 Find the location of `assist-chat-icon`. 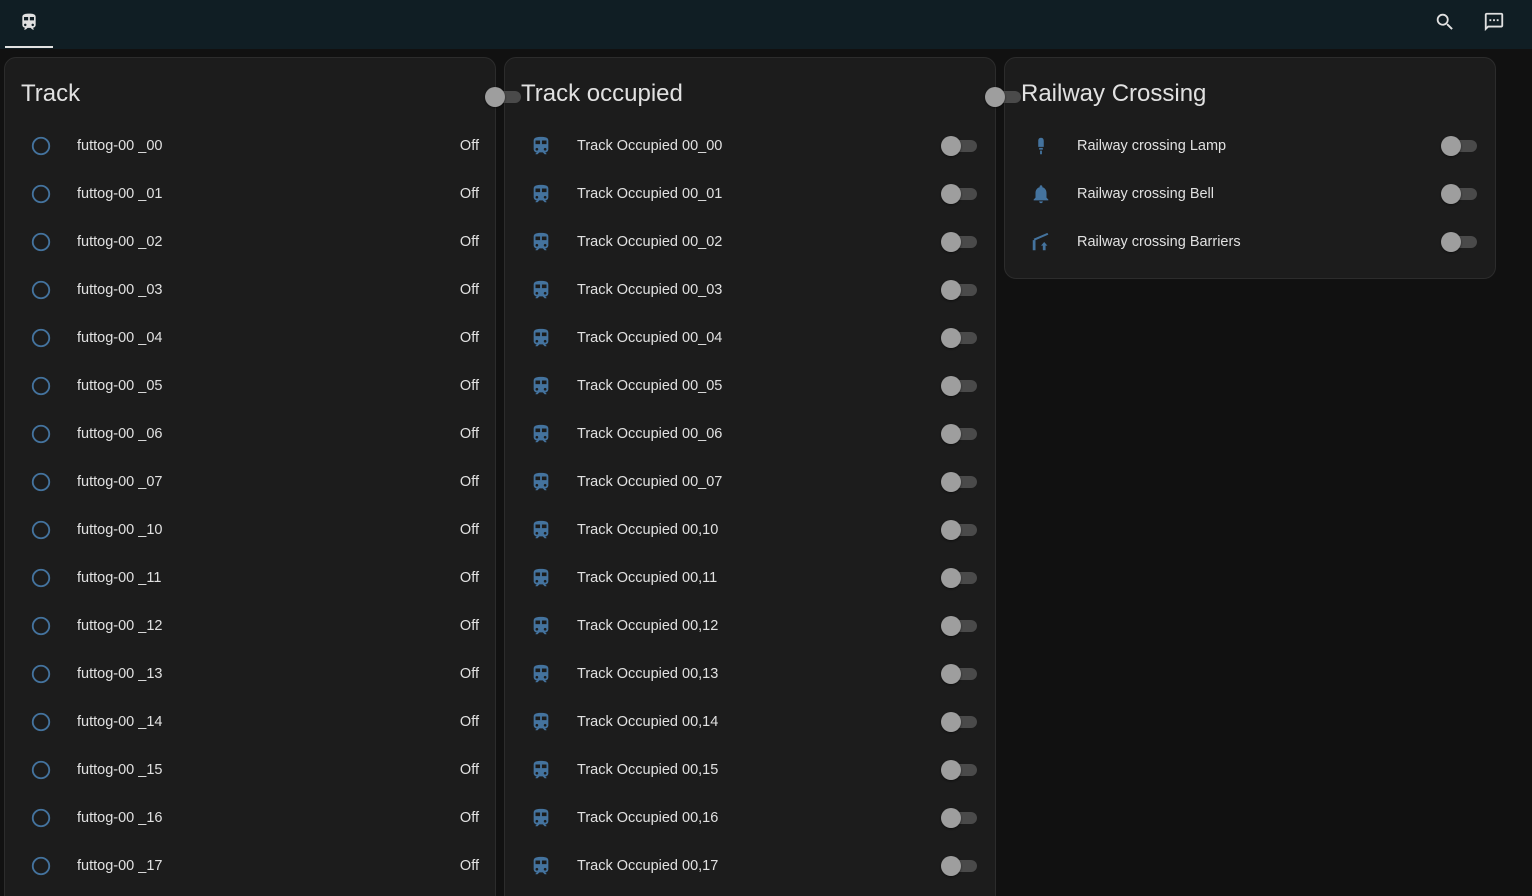

assist-chat-icon is located at coordinates (1494, 24).